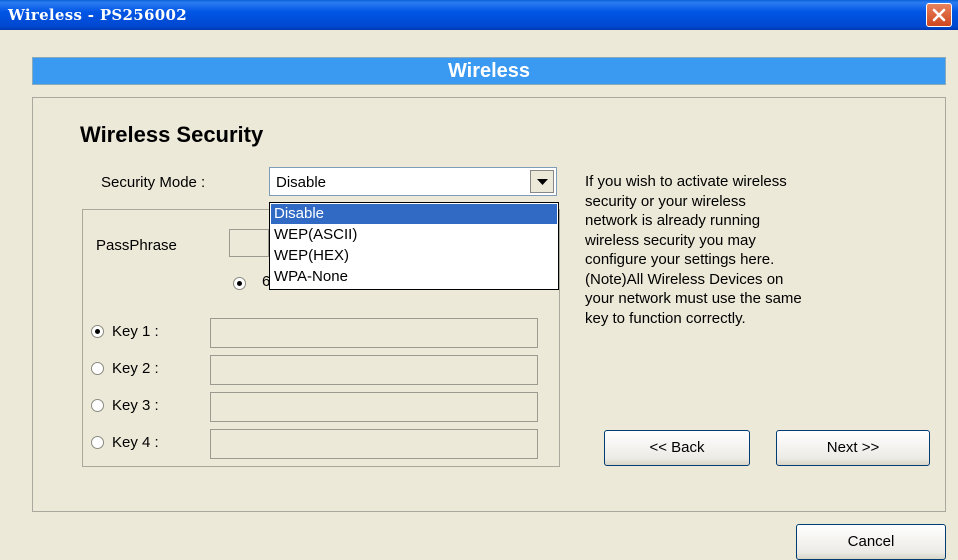 Image resolution: width=958 pixels, height=560 pixels. I want to click on help-line: your network must use the same, so click(693, 298).